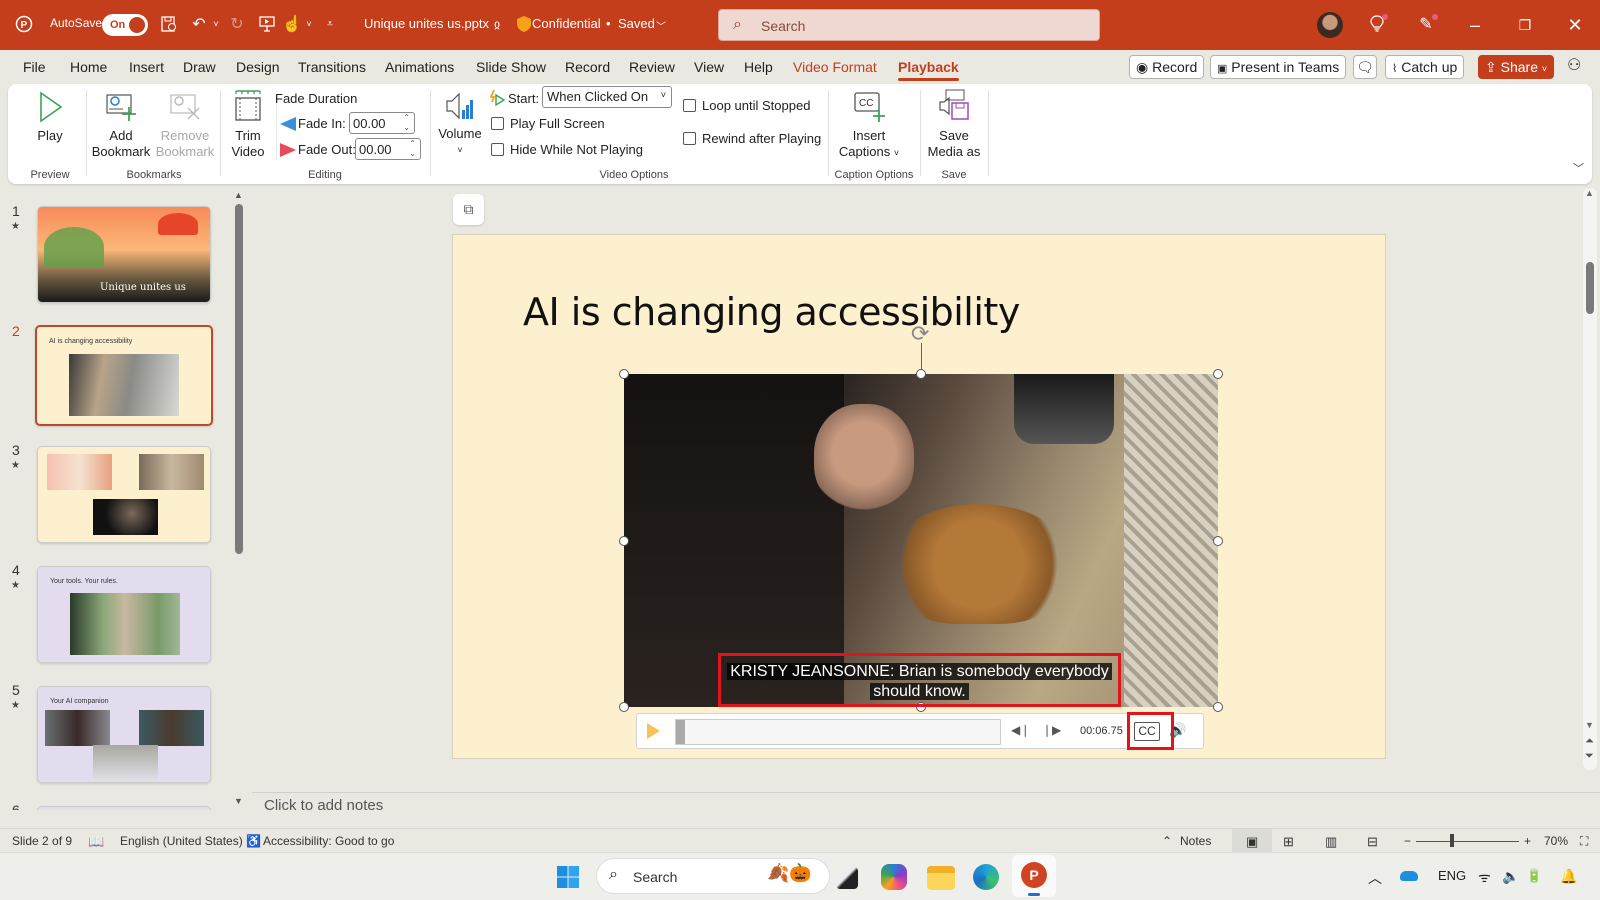 The image size is (1600, 900). Describe the element at coordinates (928, 70) in the screenshot. I see `tab-playback: Playback` at that location.